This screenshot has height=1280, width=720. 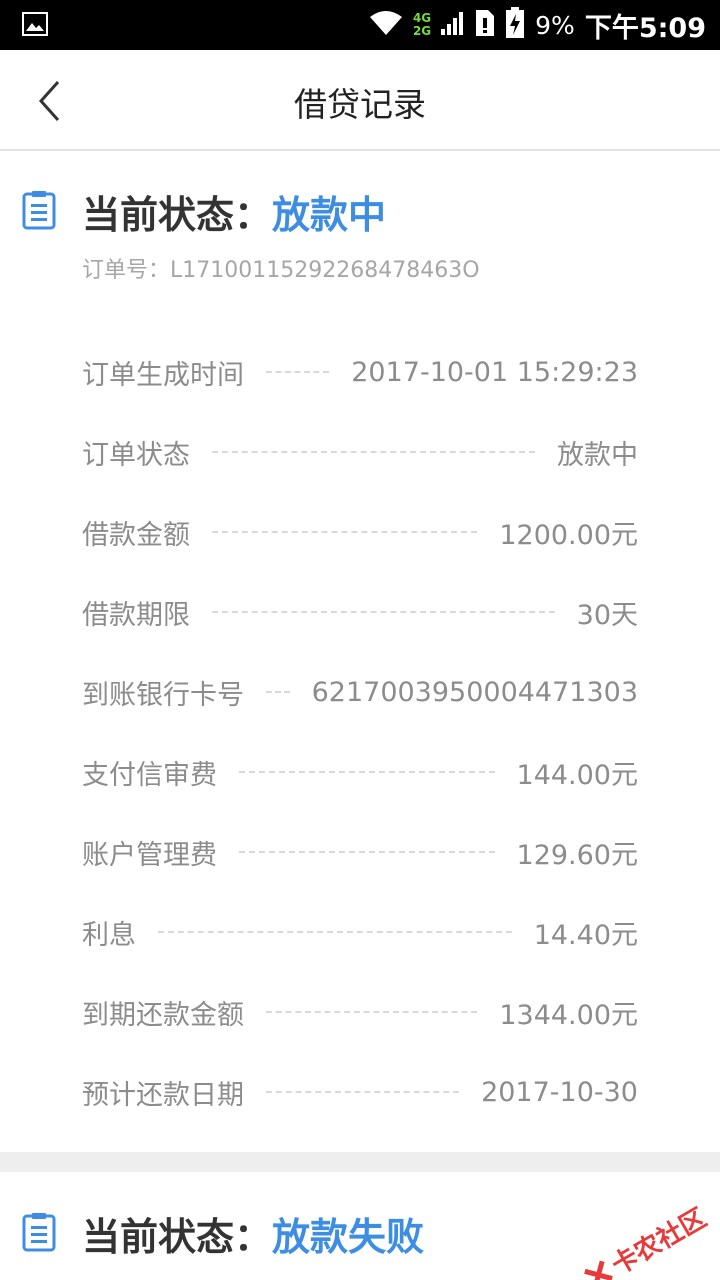 I want to click on detail-row-loan-term: 借款期限 30天, so click(x=360, y=612).